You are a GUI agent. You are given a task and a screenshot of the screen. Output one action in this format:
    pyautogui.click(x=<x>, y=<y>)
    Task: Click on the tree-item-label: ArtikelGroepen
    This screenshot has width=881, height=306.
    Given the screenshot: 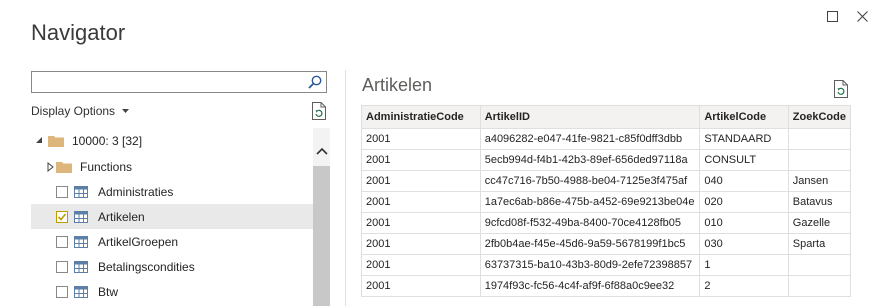 What is the action you would take?
    pyautogui.click(x=138, y=241)
    